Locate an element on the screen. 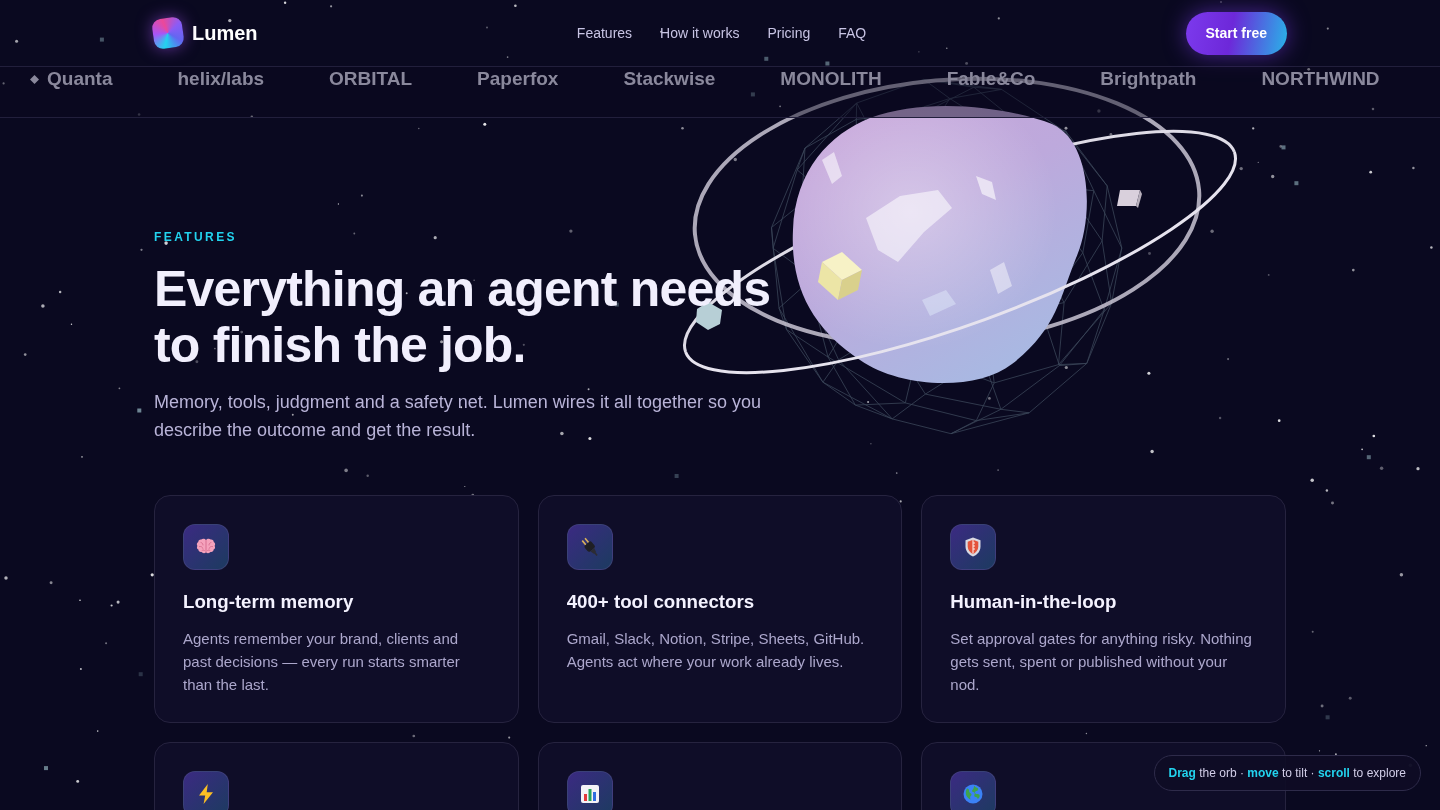 The height and width of the screenshot is (810, 1440). card-title: Human-in-the-loop is located at coordinates (1034, 602).